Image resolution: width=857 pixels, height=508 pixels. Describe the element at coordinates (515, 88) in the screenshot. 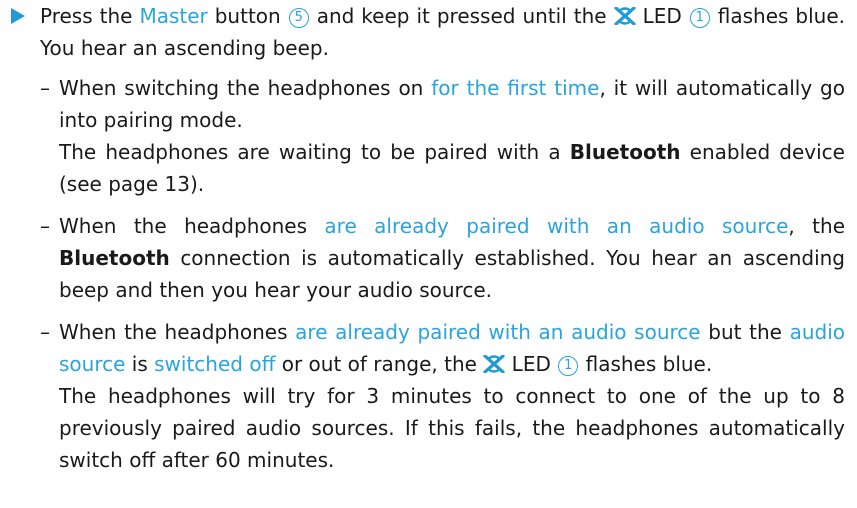

I see `highlighted-term: for the first time` at that location.